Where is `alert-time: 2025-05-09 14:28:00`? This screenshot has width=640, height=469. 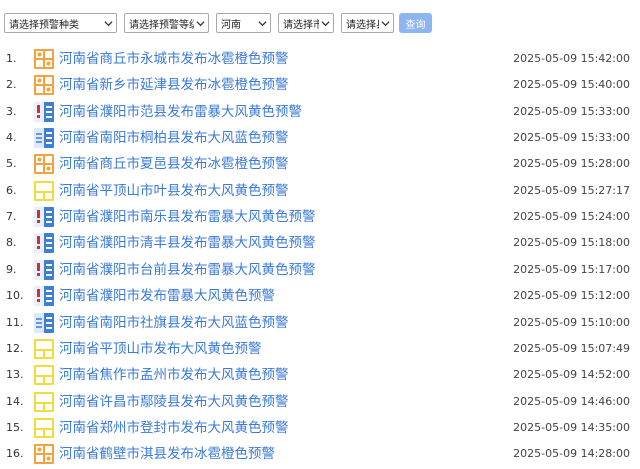
alert-time: 2025-05-09 14:28:00 is located at coordinates (571, 454).